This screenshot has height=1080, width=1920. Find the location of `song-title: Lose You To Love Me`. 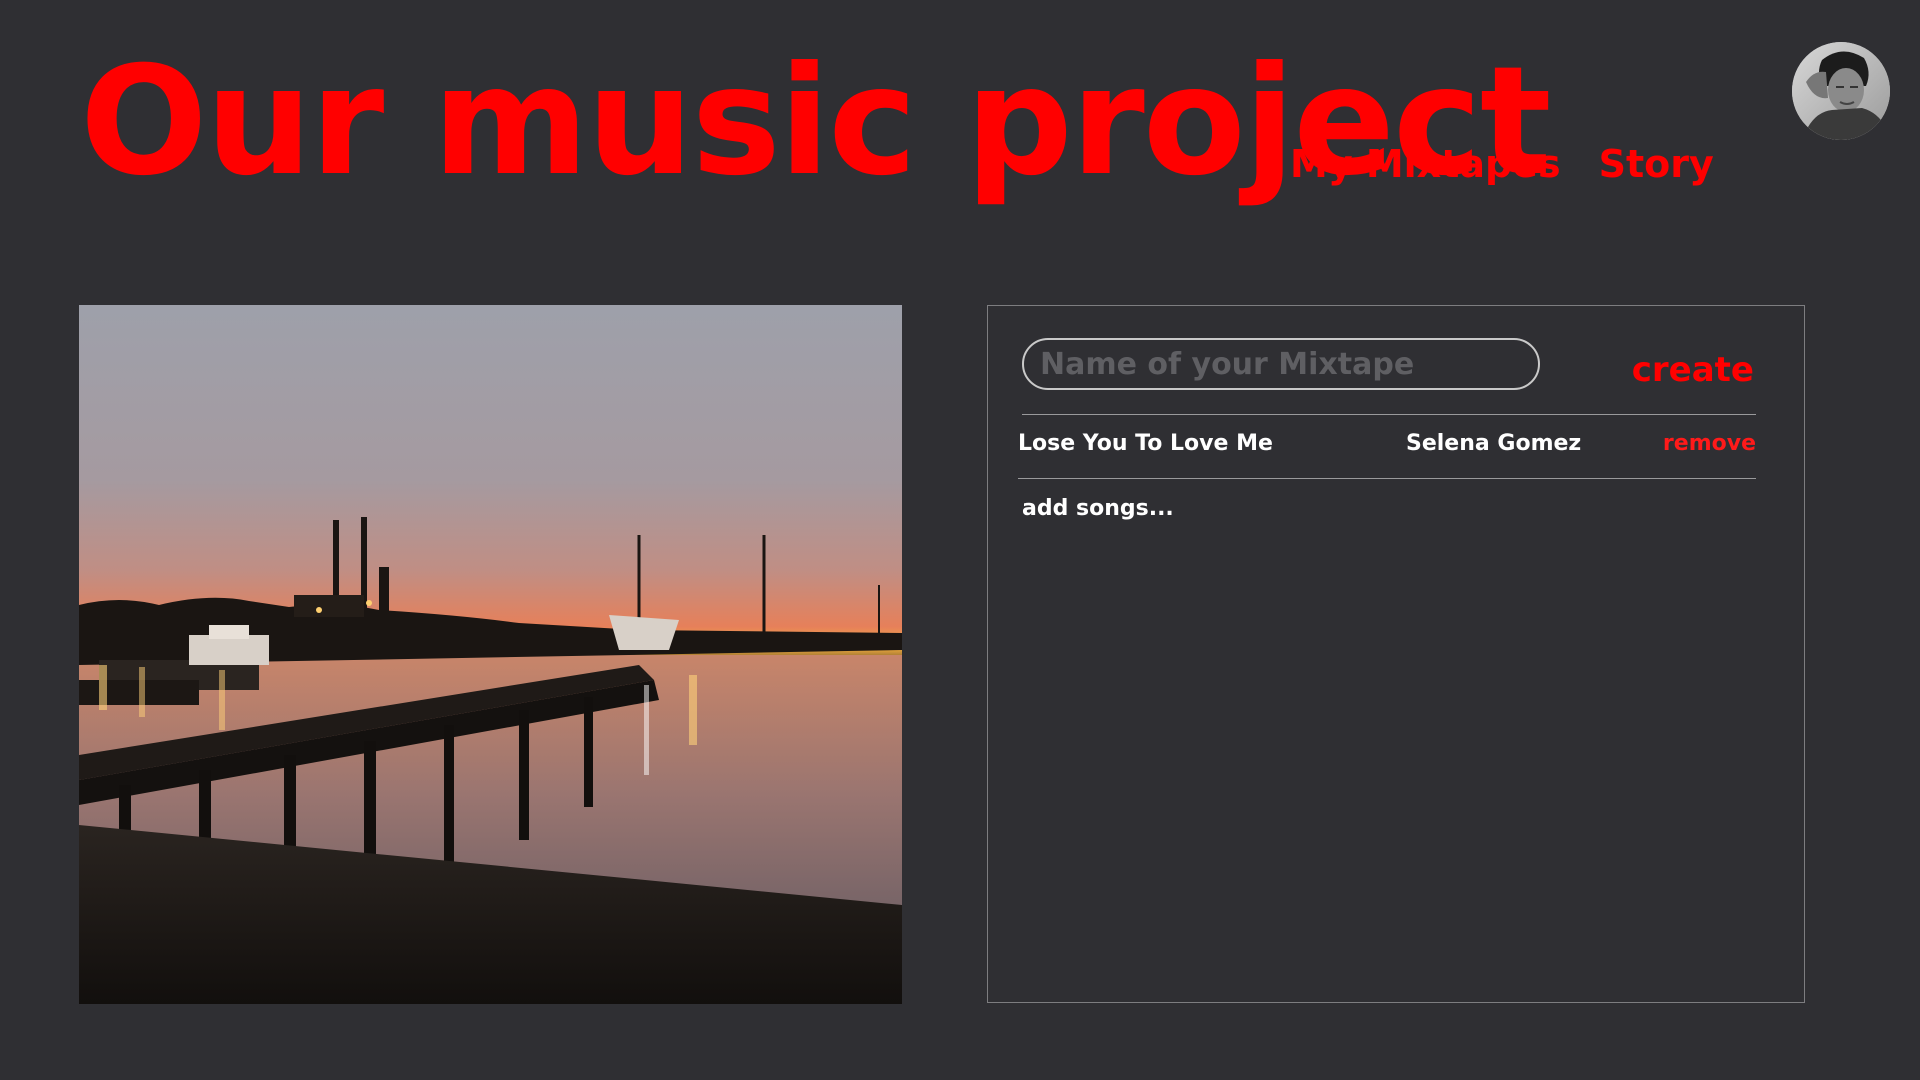

song-title: Lose You To Love Me is located at coordinates (1145, 443).